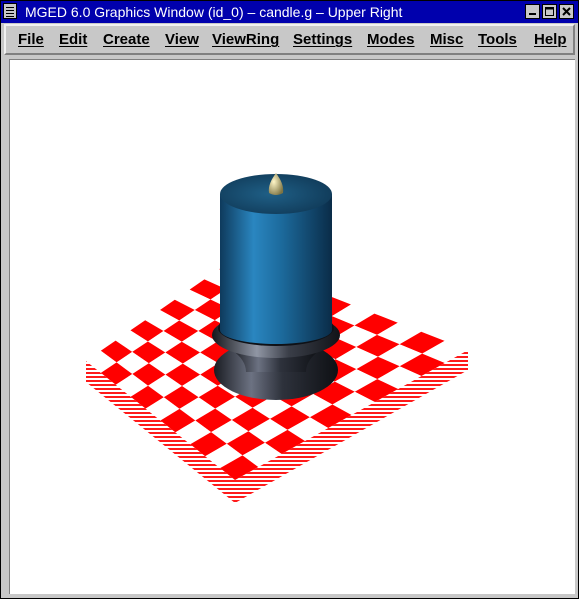 The width and height of the screenshot is (579, 599). Describe the element at coordinates (391, 39) in the screenshot. I see `menu-modes: Modes` at that location.